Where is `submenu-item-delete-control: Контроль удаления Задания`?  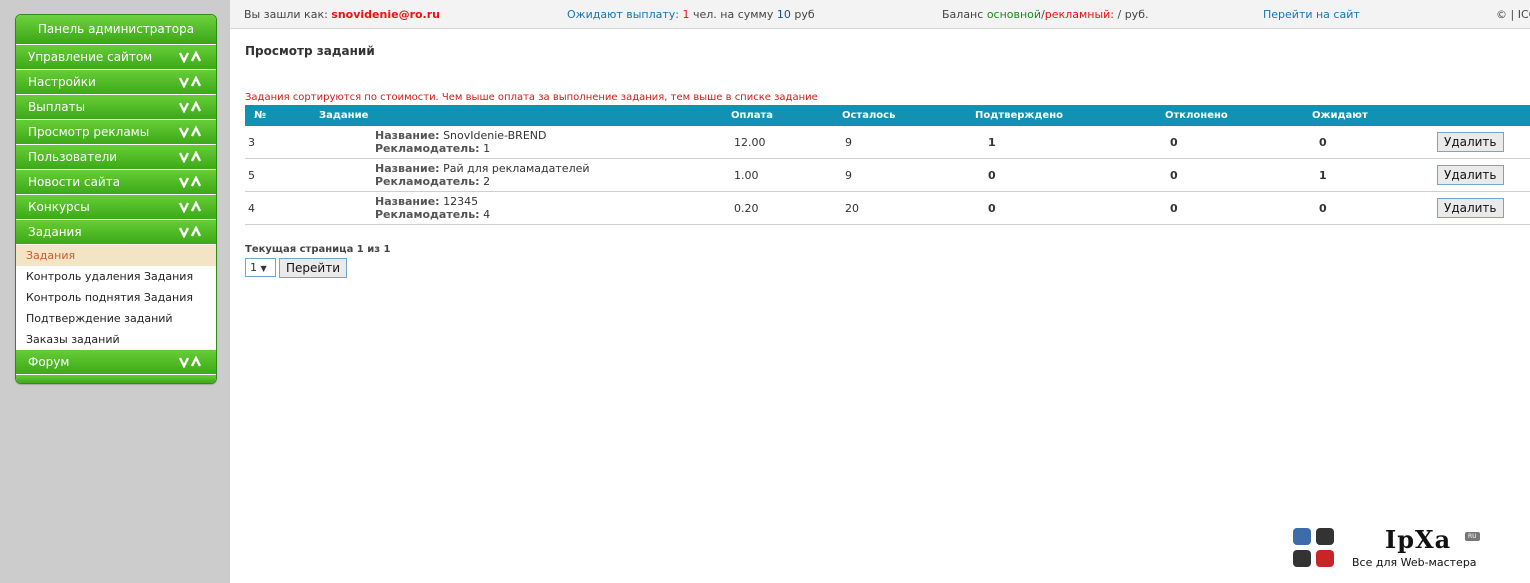 submenu-item-delete-control: Контроль удаления Задания is located at coordinates (116, 276).